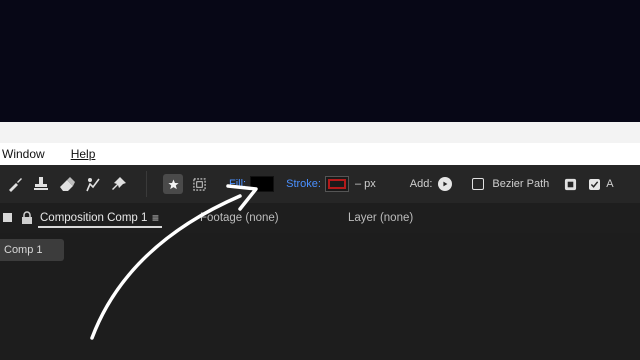 The height and width of the screenshot is (360, 640). I want to click on panel-menu-icon: ≡, so click(155, 218).